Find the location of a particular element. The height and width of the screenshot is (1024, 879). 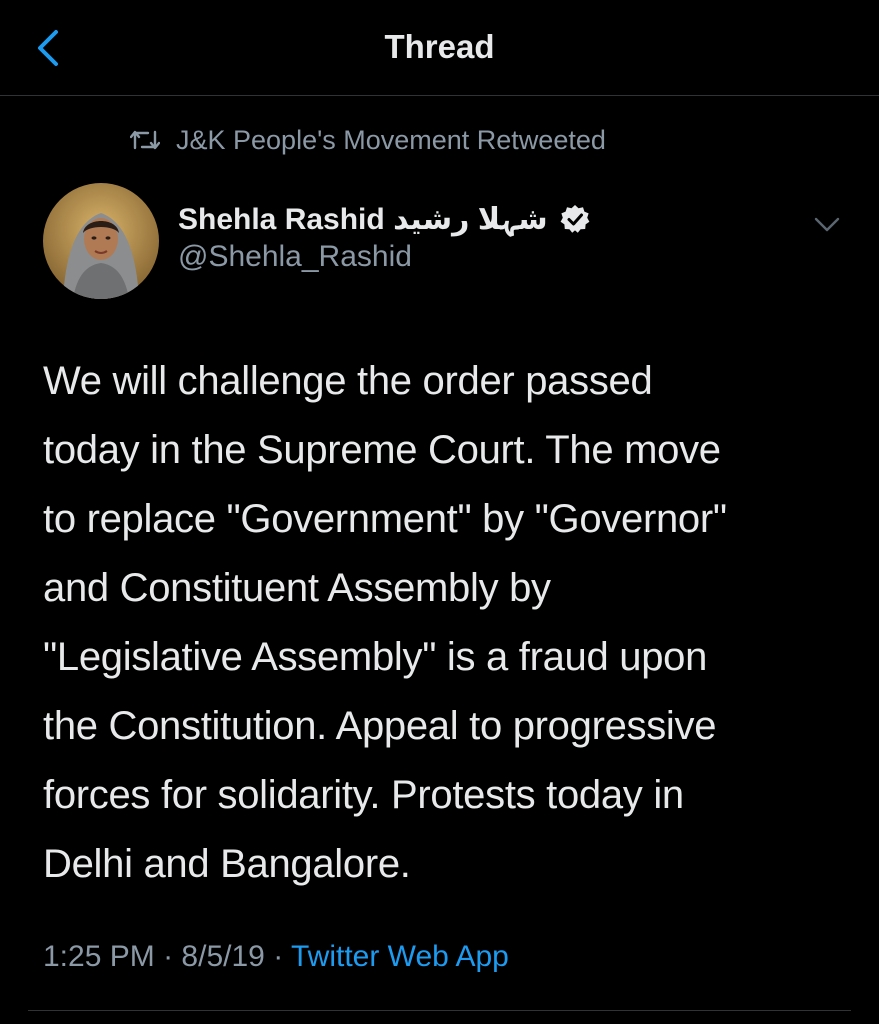

page-title: Thread is located at coordinates (439, 46).